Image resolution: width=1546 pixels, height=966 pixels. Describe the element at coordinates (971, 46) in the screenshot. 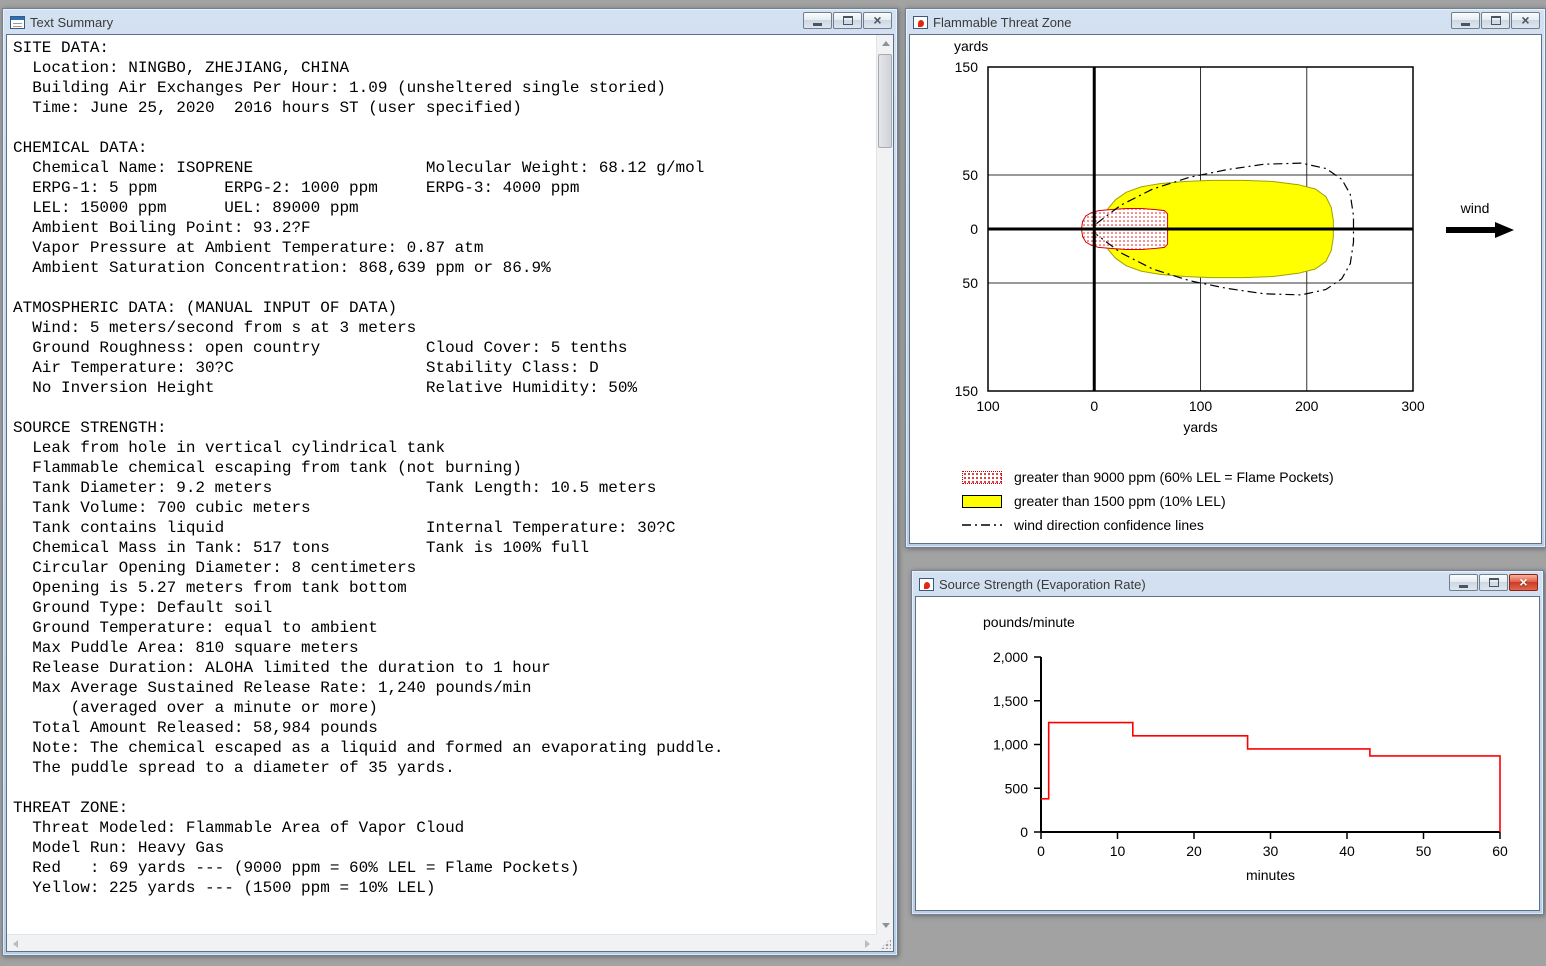

I see `y-axis-title: yards` at that location.